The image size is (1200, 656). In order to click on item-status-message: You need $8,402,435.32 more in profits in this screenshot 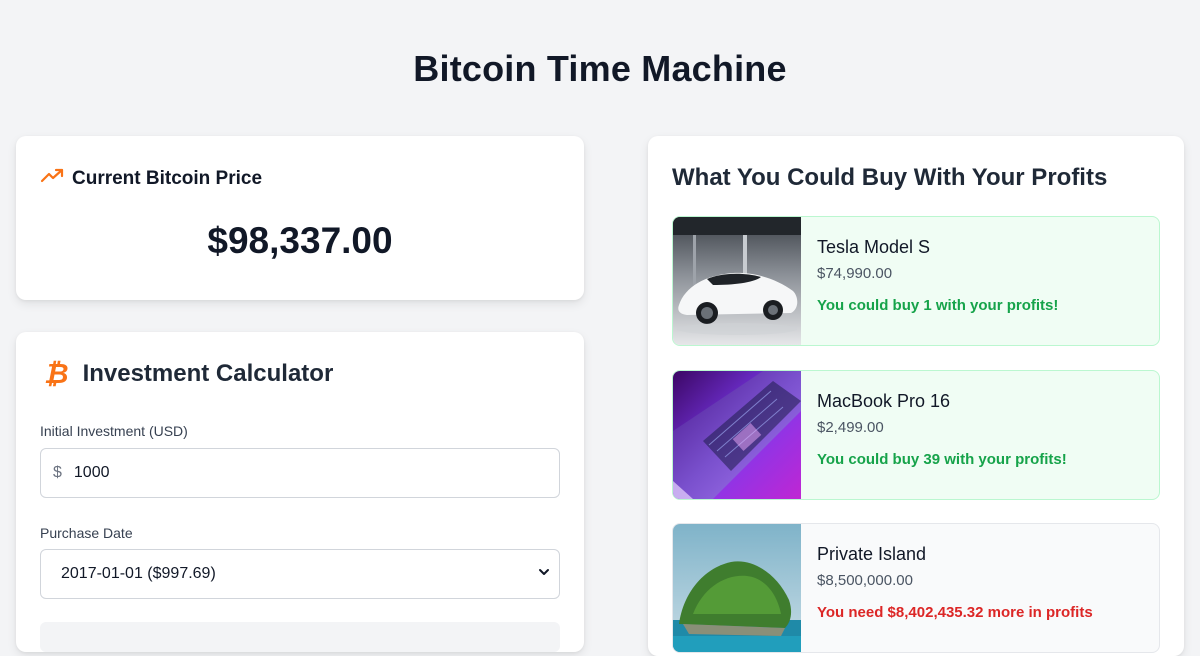, I will do `click(955, 612)`.